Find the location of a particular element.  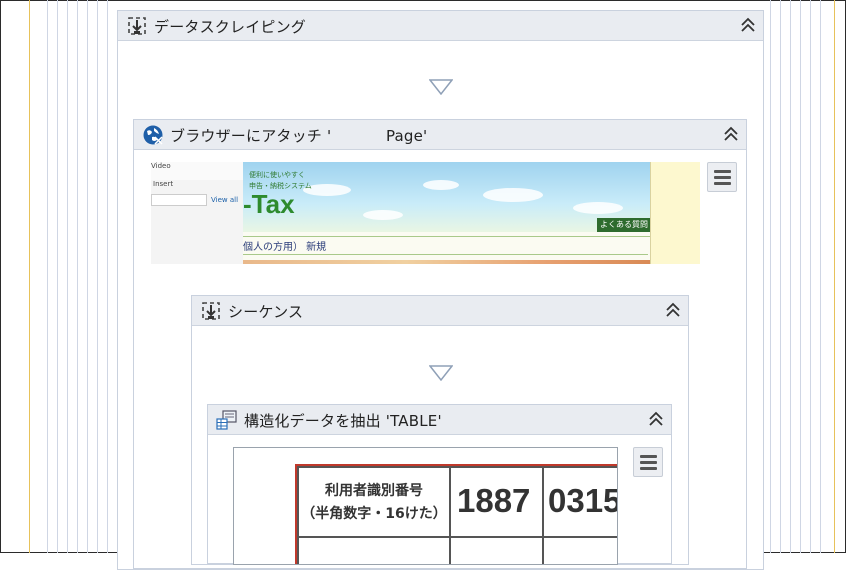

table-value-2: 0315 is located at coordinates (583, 500).